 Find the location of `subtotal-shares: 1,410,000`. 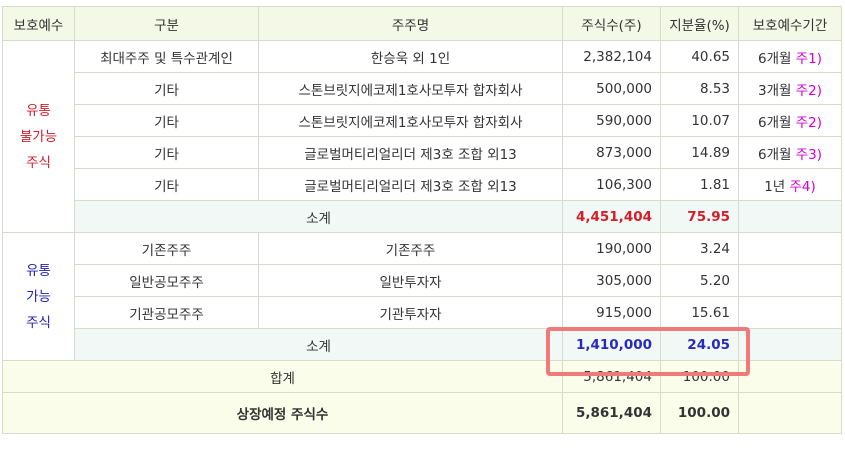

subtotal-shares: 1,410,000 is located at coordinates (611, 344).